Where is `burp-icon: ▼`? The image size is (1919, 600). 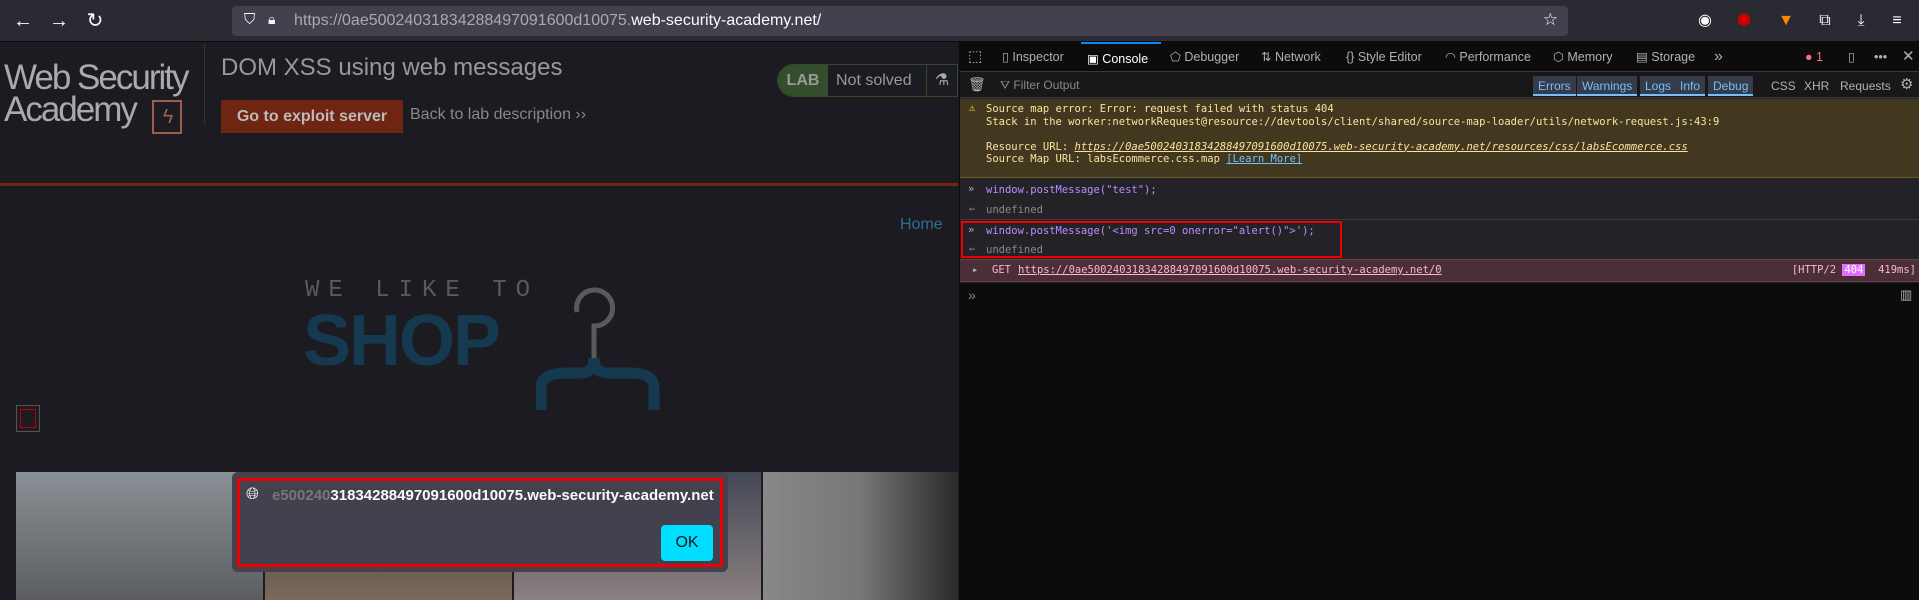 burp-icon: ▼ is located at coordinates (1786, 21).